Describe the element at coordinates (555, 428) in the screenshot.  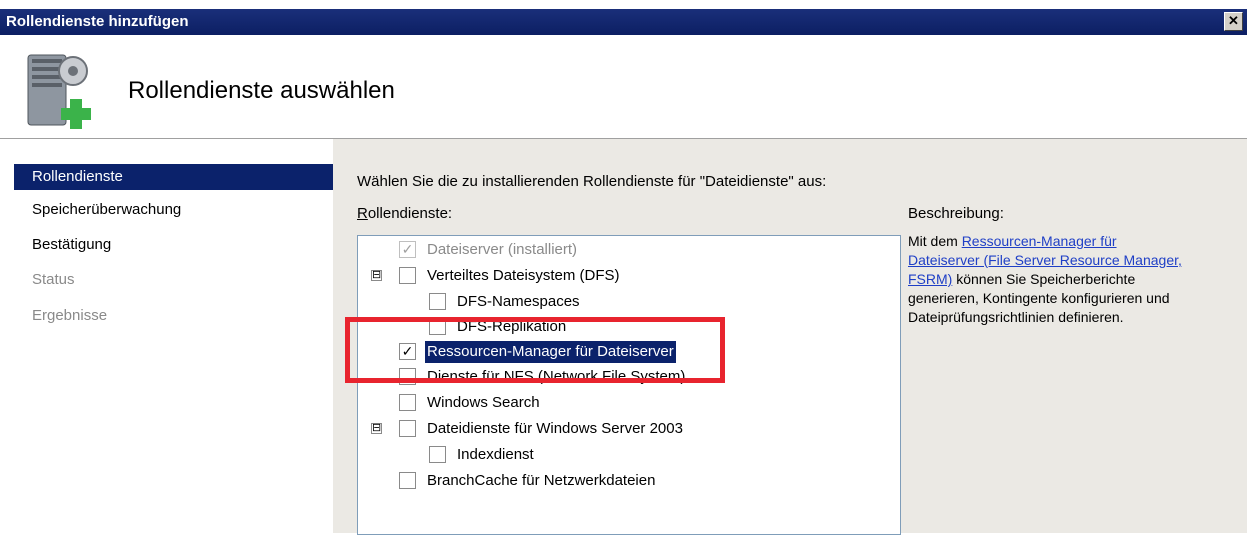
I see `service-label: Dateidienste für Windows Server 2003` at that location.